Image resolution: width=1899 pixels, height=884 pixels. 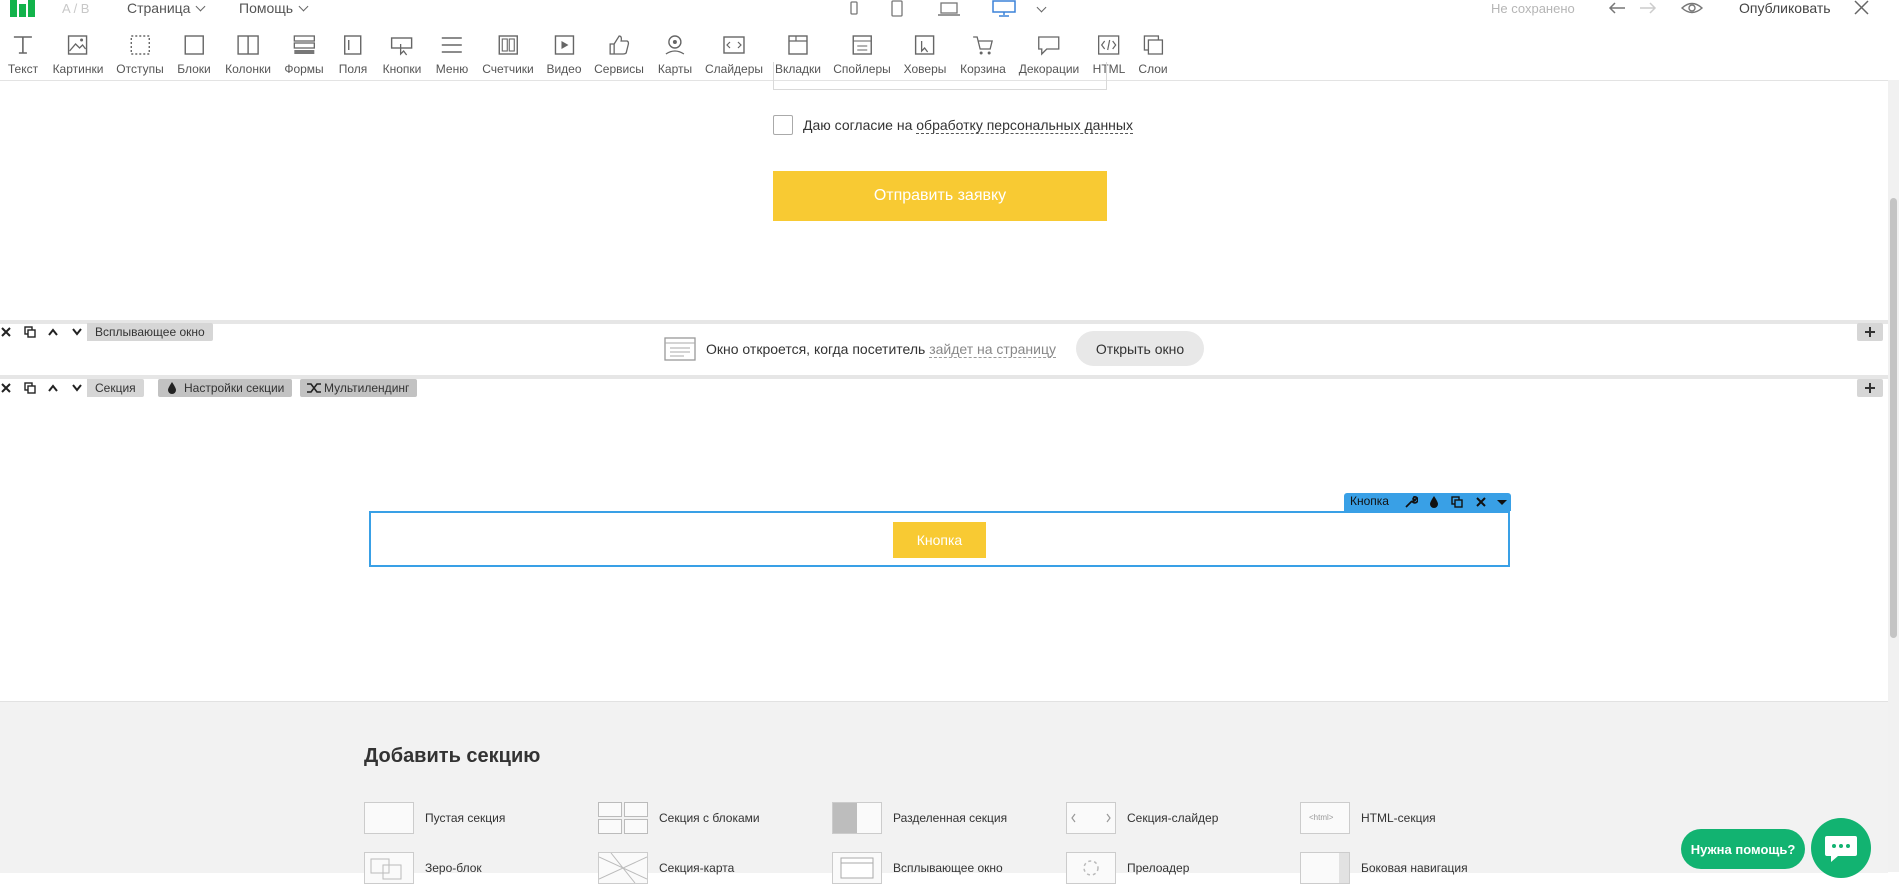 What do you see at coordinates (1041, 7) in the screenshot?
I see `device-chevron-icon` at bounding box center [1041, 7].